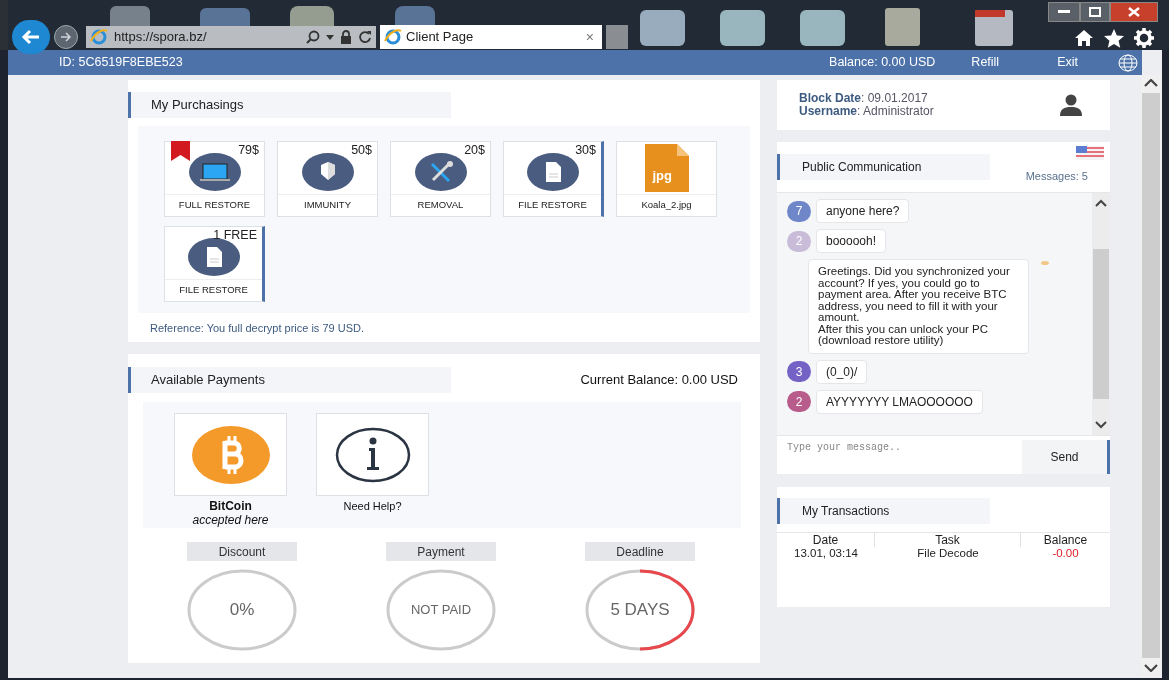 Image resolution: width=1169 pixels, height=680 pixels. I want to click on status-icon, so click(1045, 263).